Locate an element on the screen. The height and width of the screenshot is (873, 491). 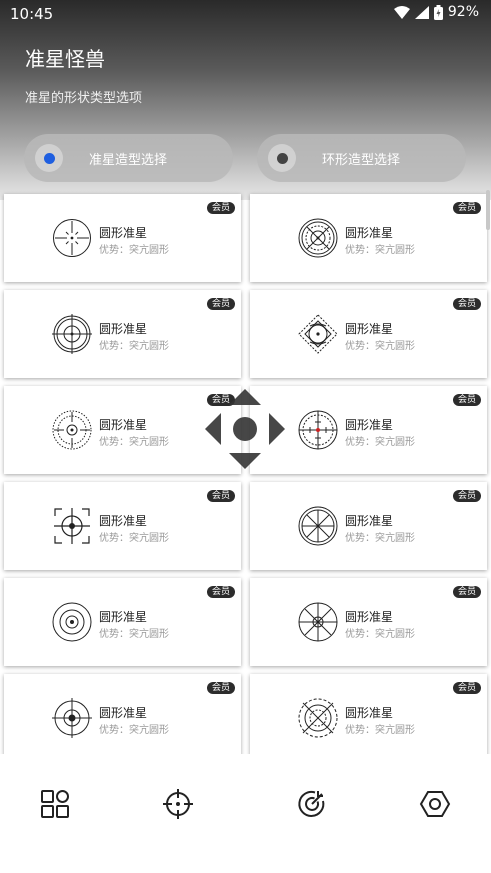
crosshair-concentric-icon is located at coordinates (318, 238).